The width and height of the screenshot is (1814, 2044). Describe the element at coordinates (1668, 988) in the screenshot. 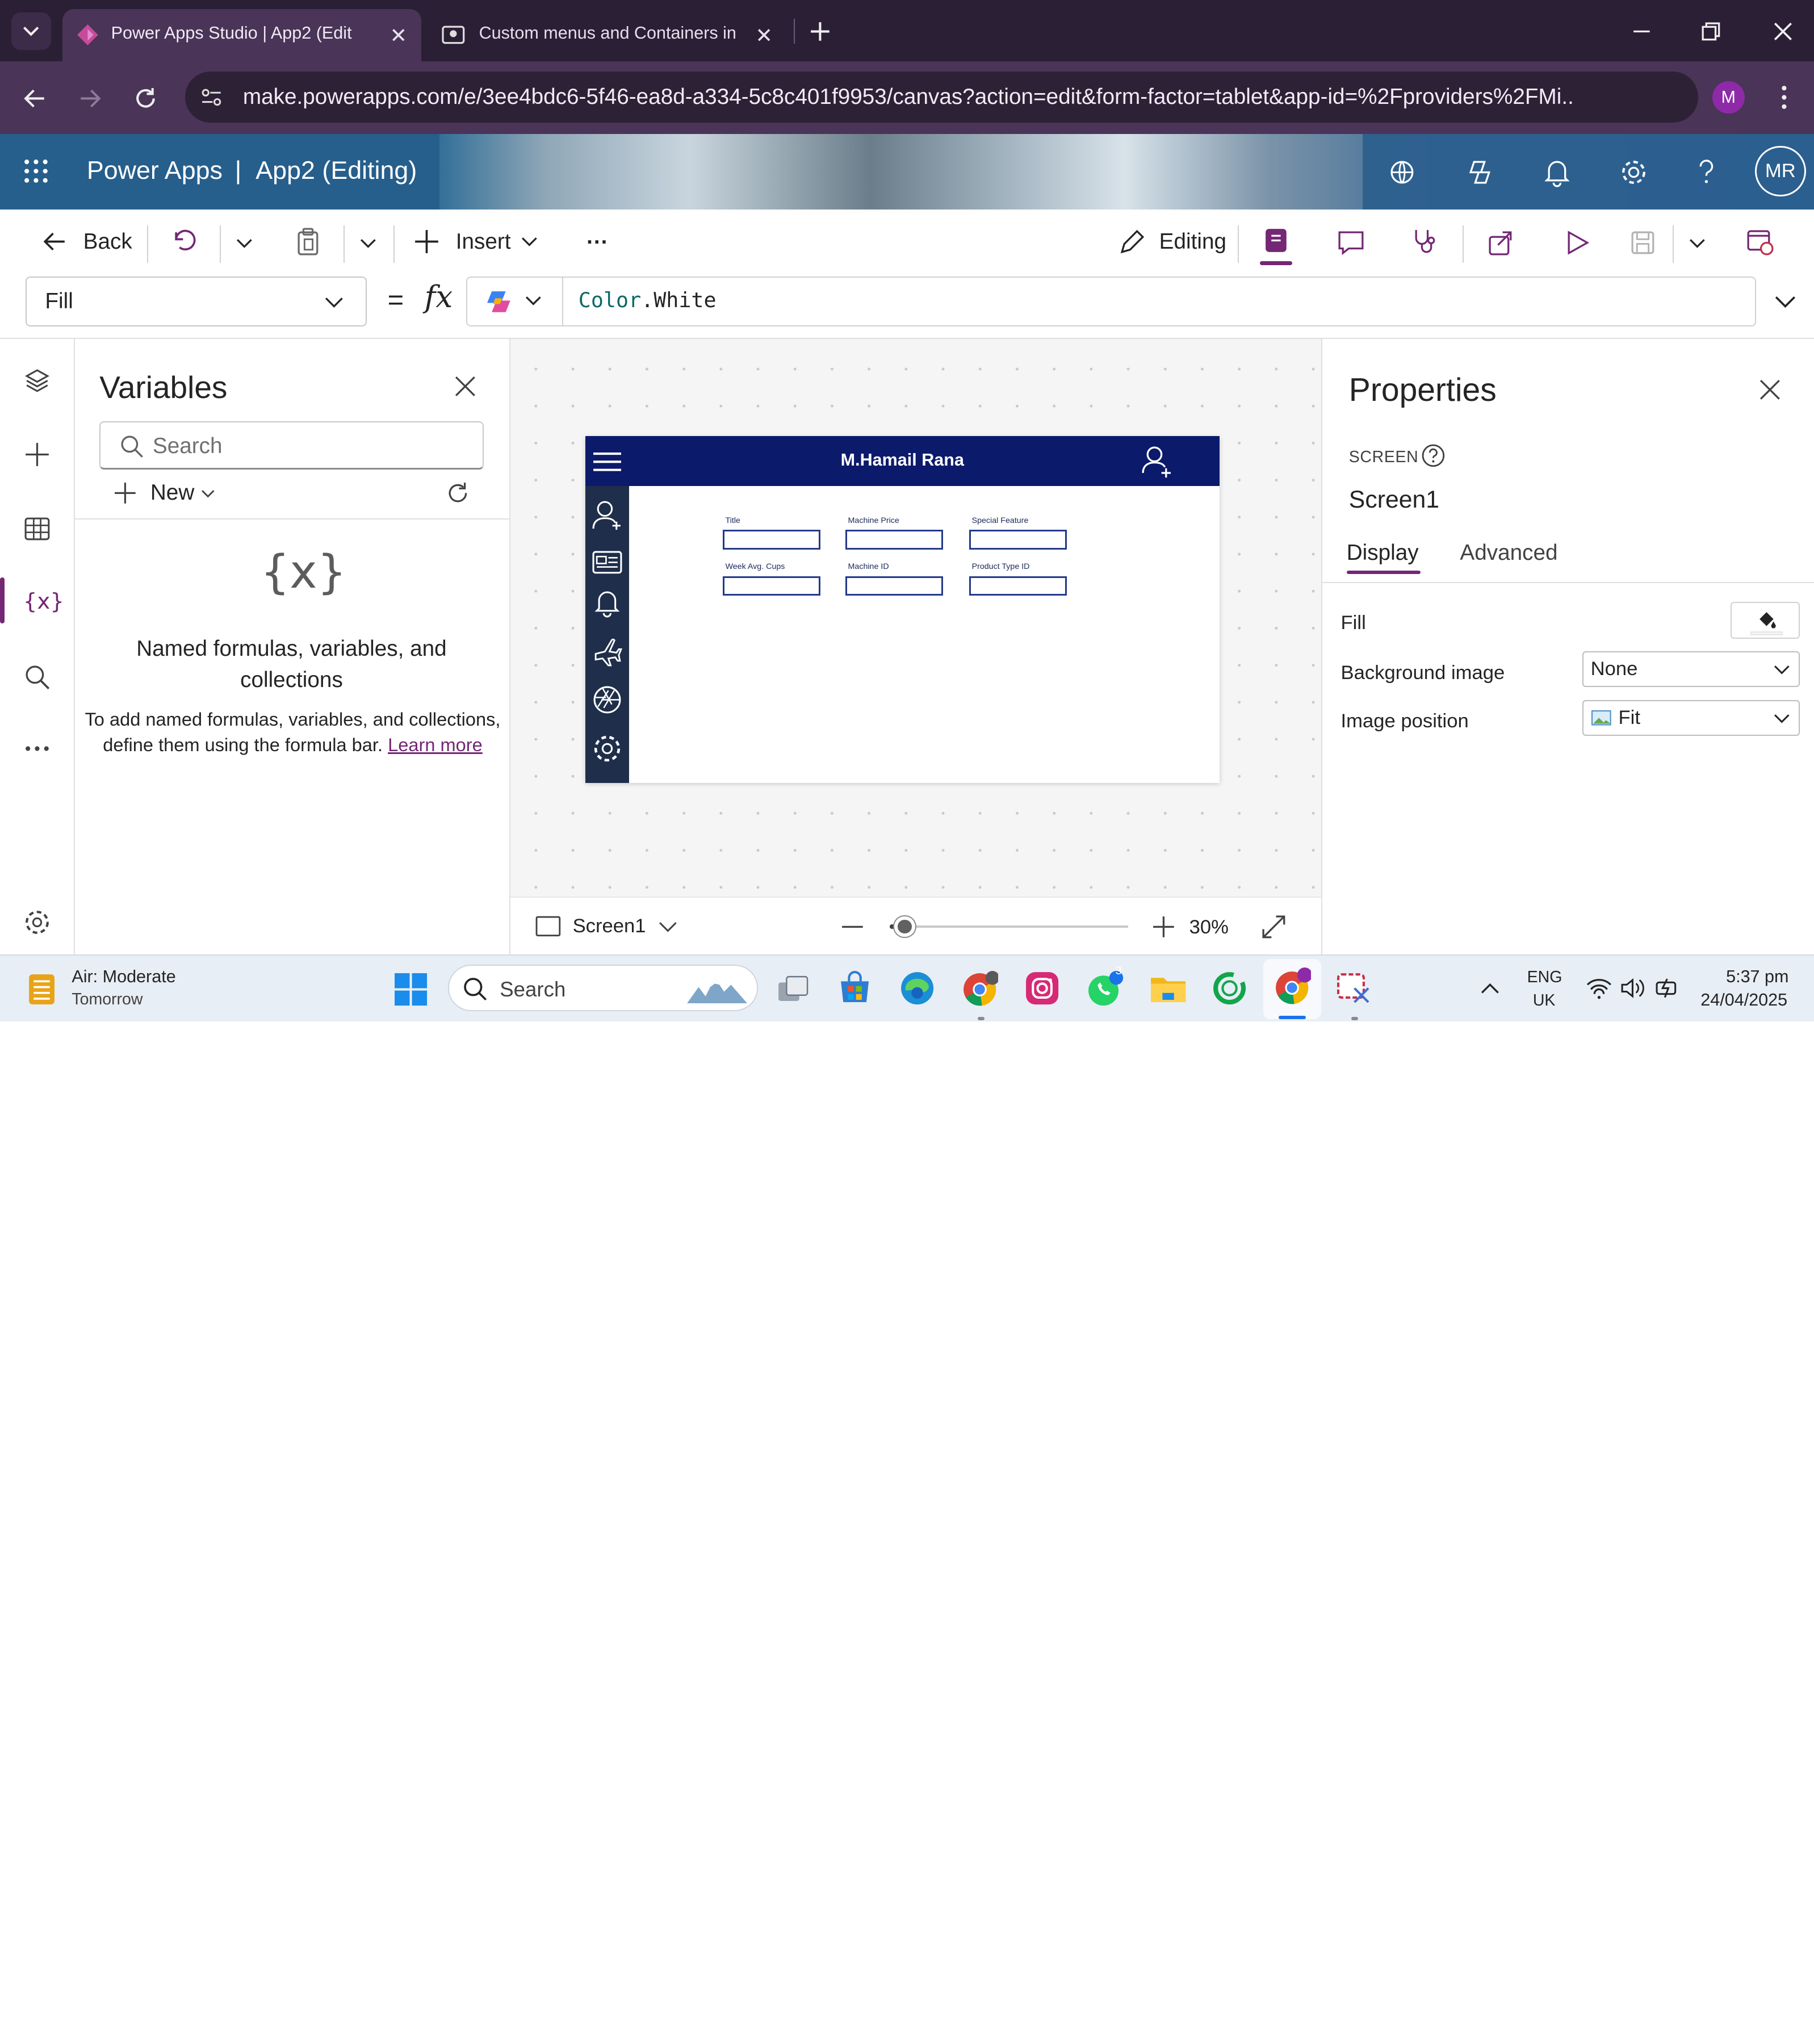

I see `battery-charging-icon` at that location.